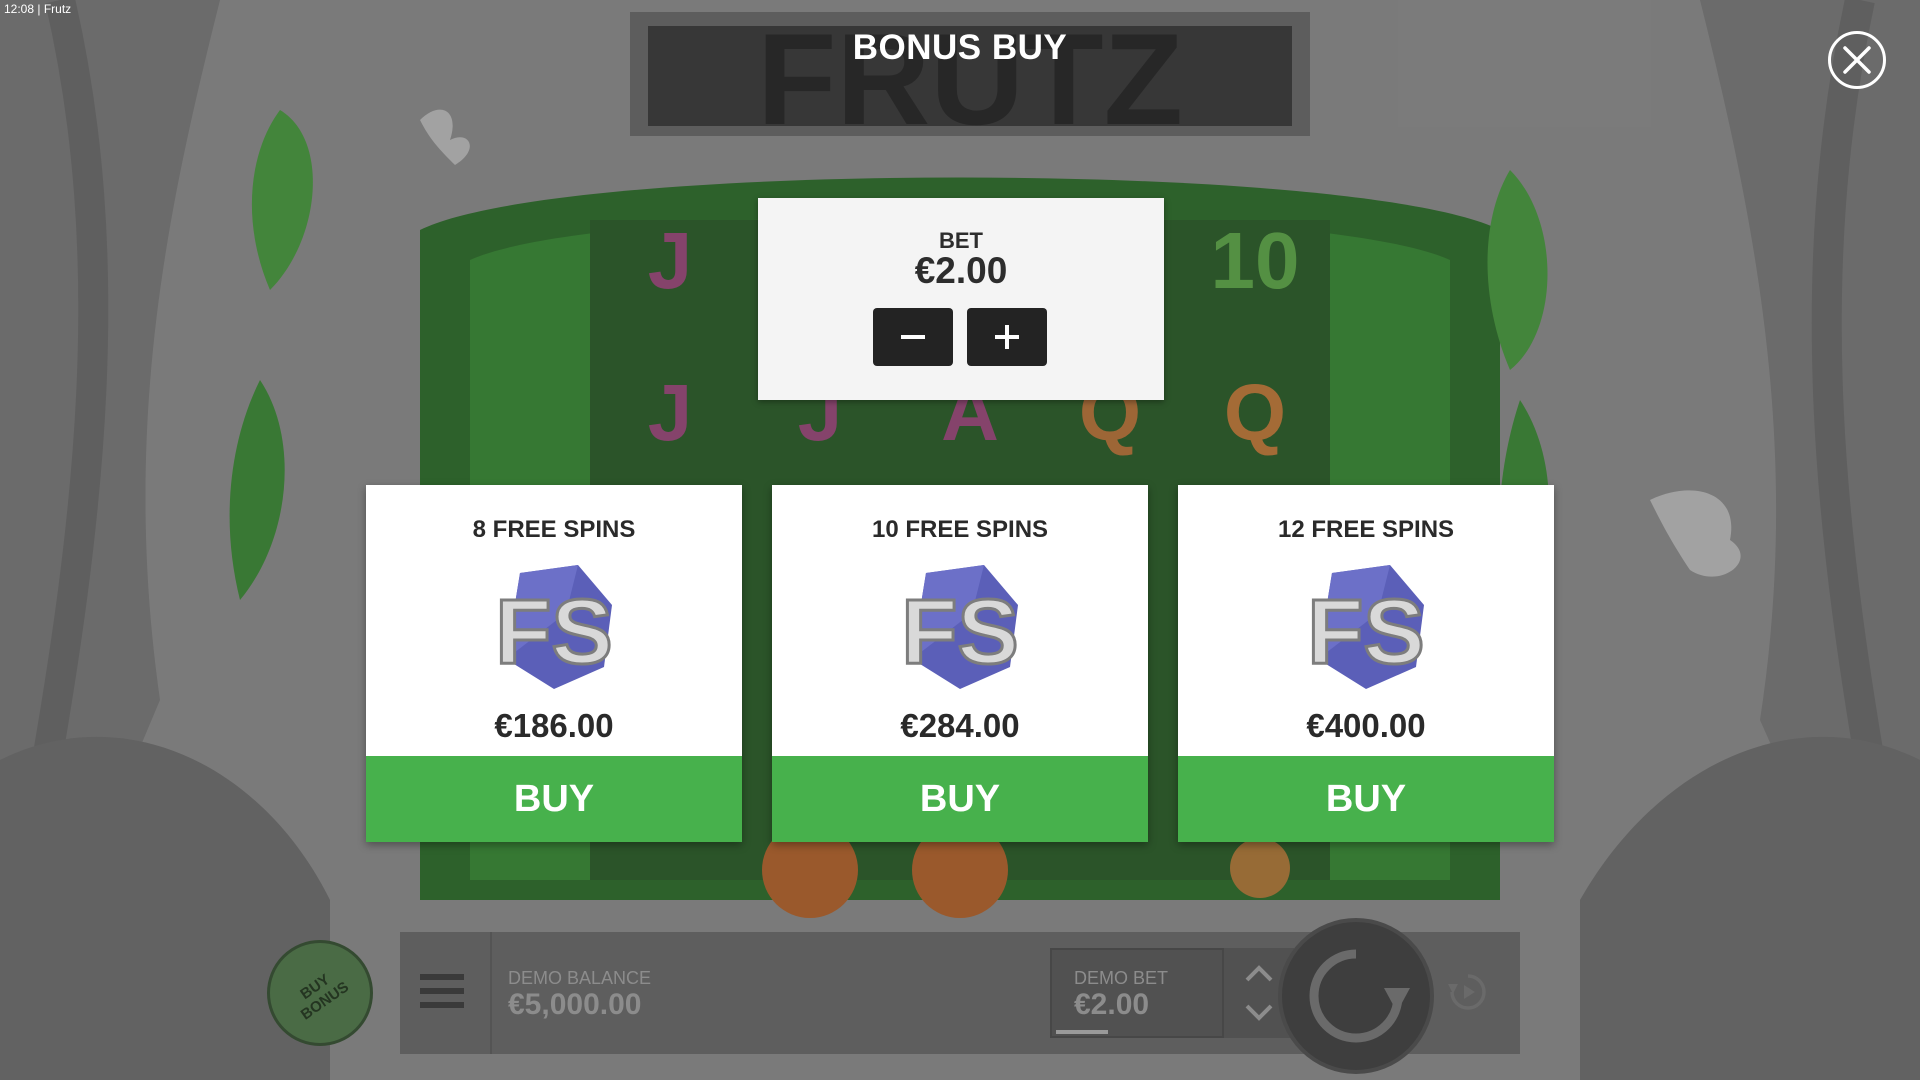 The image size is (1920, 1080). What do you see at coordinates (961, 299) in the screenshot?
I see `bet-panel: BET €2.00` at bounding box center [961, 299].